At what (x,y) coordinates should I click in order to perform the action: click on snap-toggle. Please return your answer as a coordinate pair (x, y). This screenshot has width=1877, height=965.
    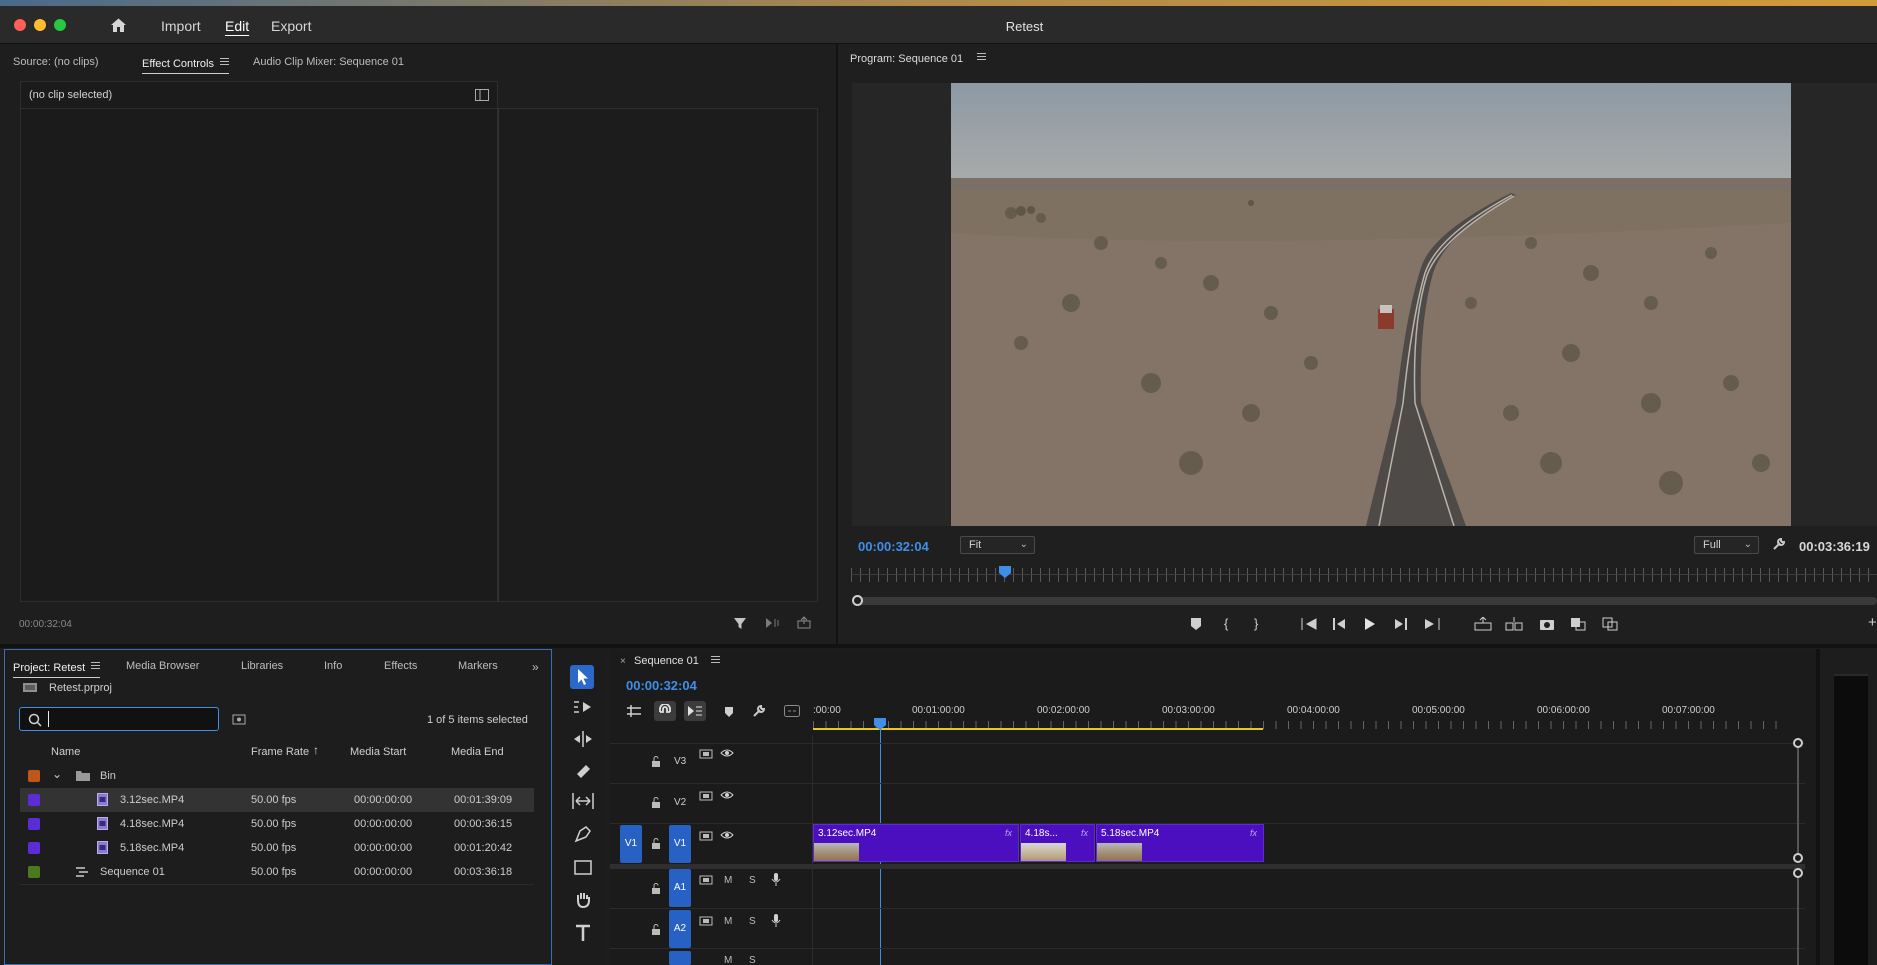
    Looking at the image, I should click on (665, 711).